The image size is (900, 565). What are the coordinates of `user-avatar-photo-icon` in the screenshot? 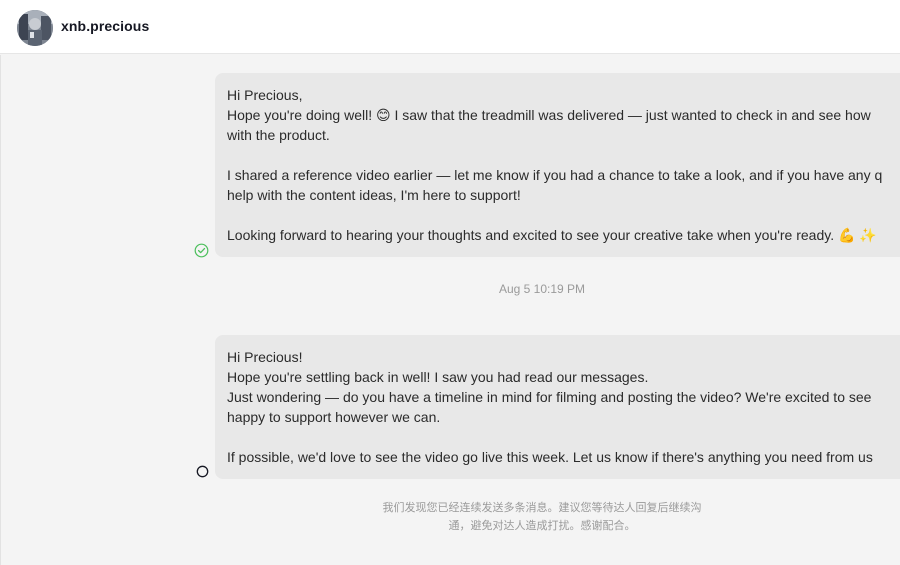 It's located at (35, 28).